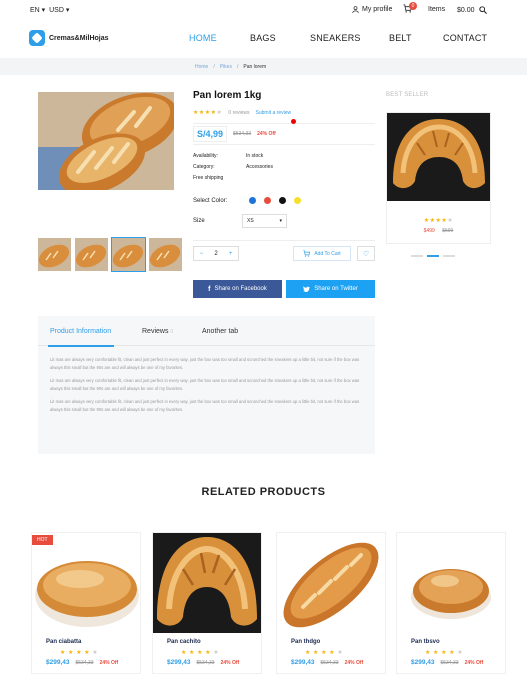 The image size is (527, 677). What do you see at coordinates (208, 178) in the screenshot?
I see `spec-row: Free shipping` at bounding box center [208, 178].